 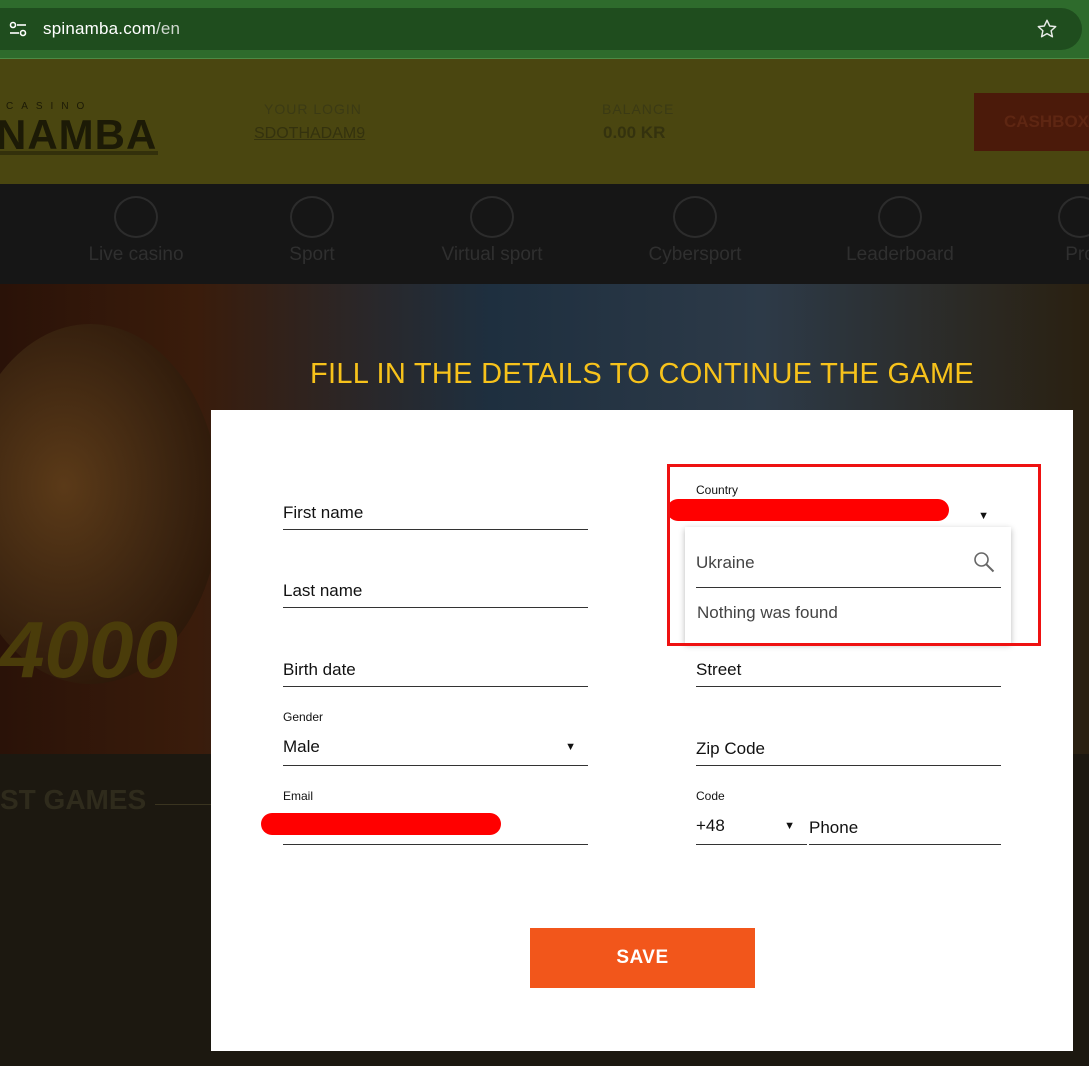 I want to click on modal-title: FILL IN THE DETAILS TO CONTINUE THE GAME, so click(x=642, y=374).